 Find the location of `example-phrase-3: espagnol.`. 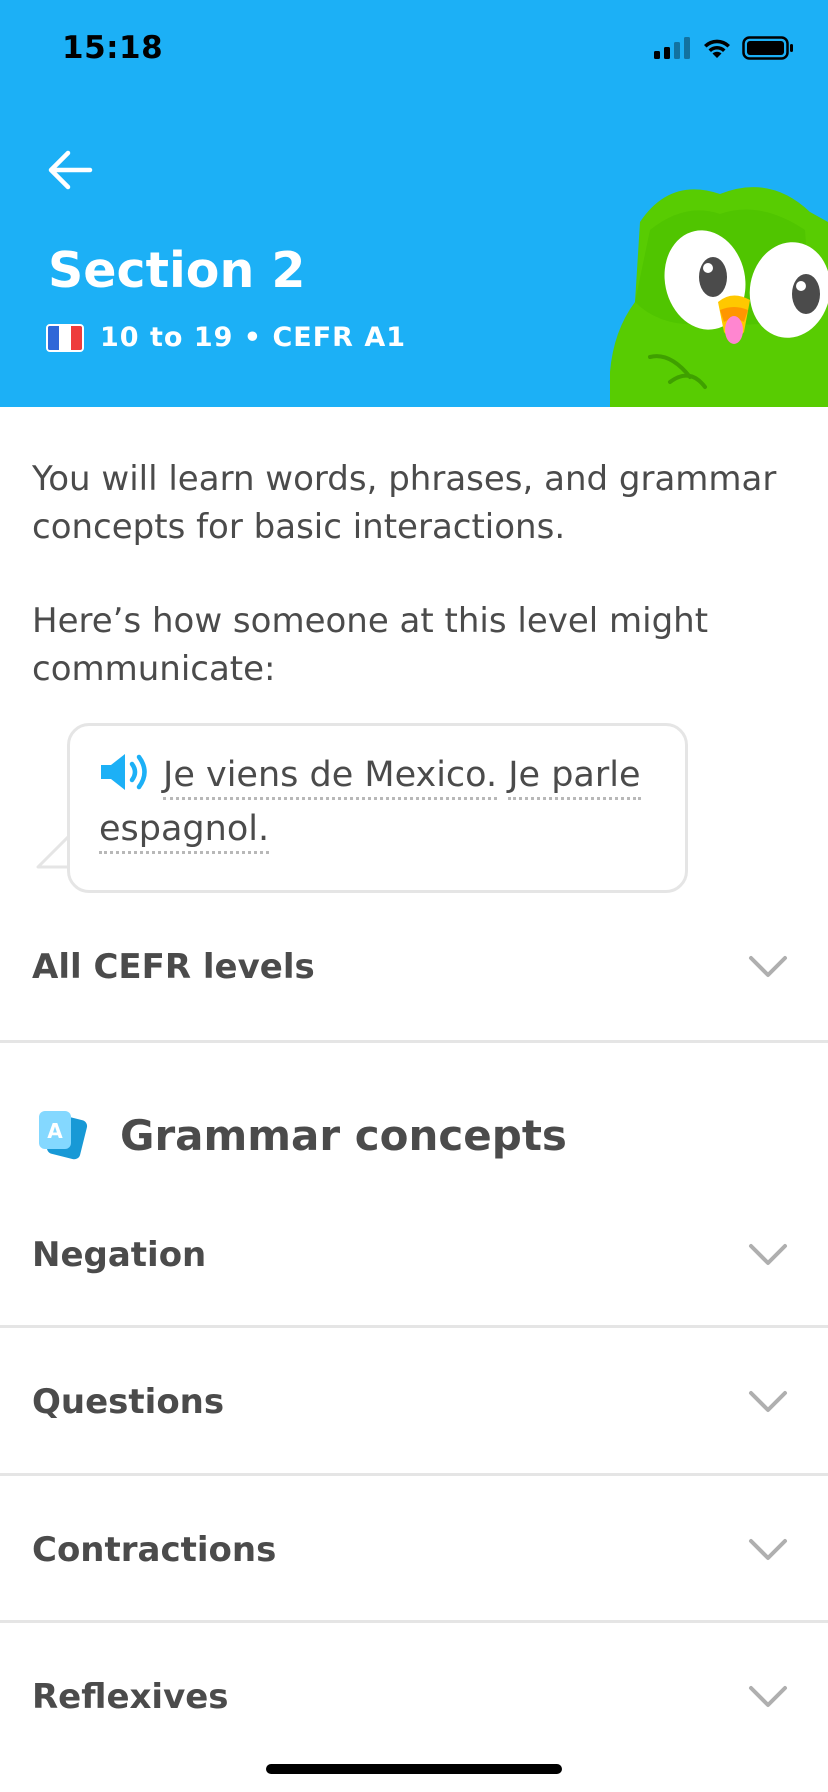

example-phrase-3: espagnol. is located at coordinates (184, 831).